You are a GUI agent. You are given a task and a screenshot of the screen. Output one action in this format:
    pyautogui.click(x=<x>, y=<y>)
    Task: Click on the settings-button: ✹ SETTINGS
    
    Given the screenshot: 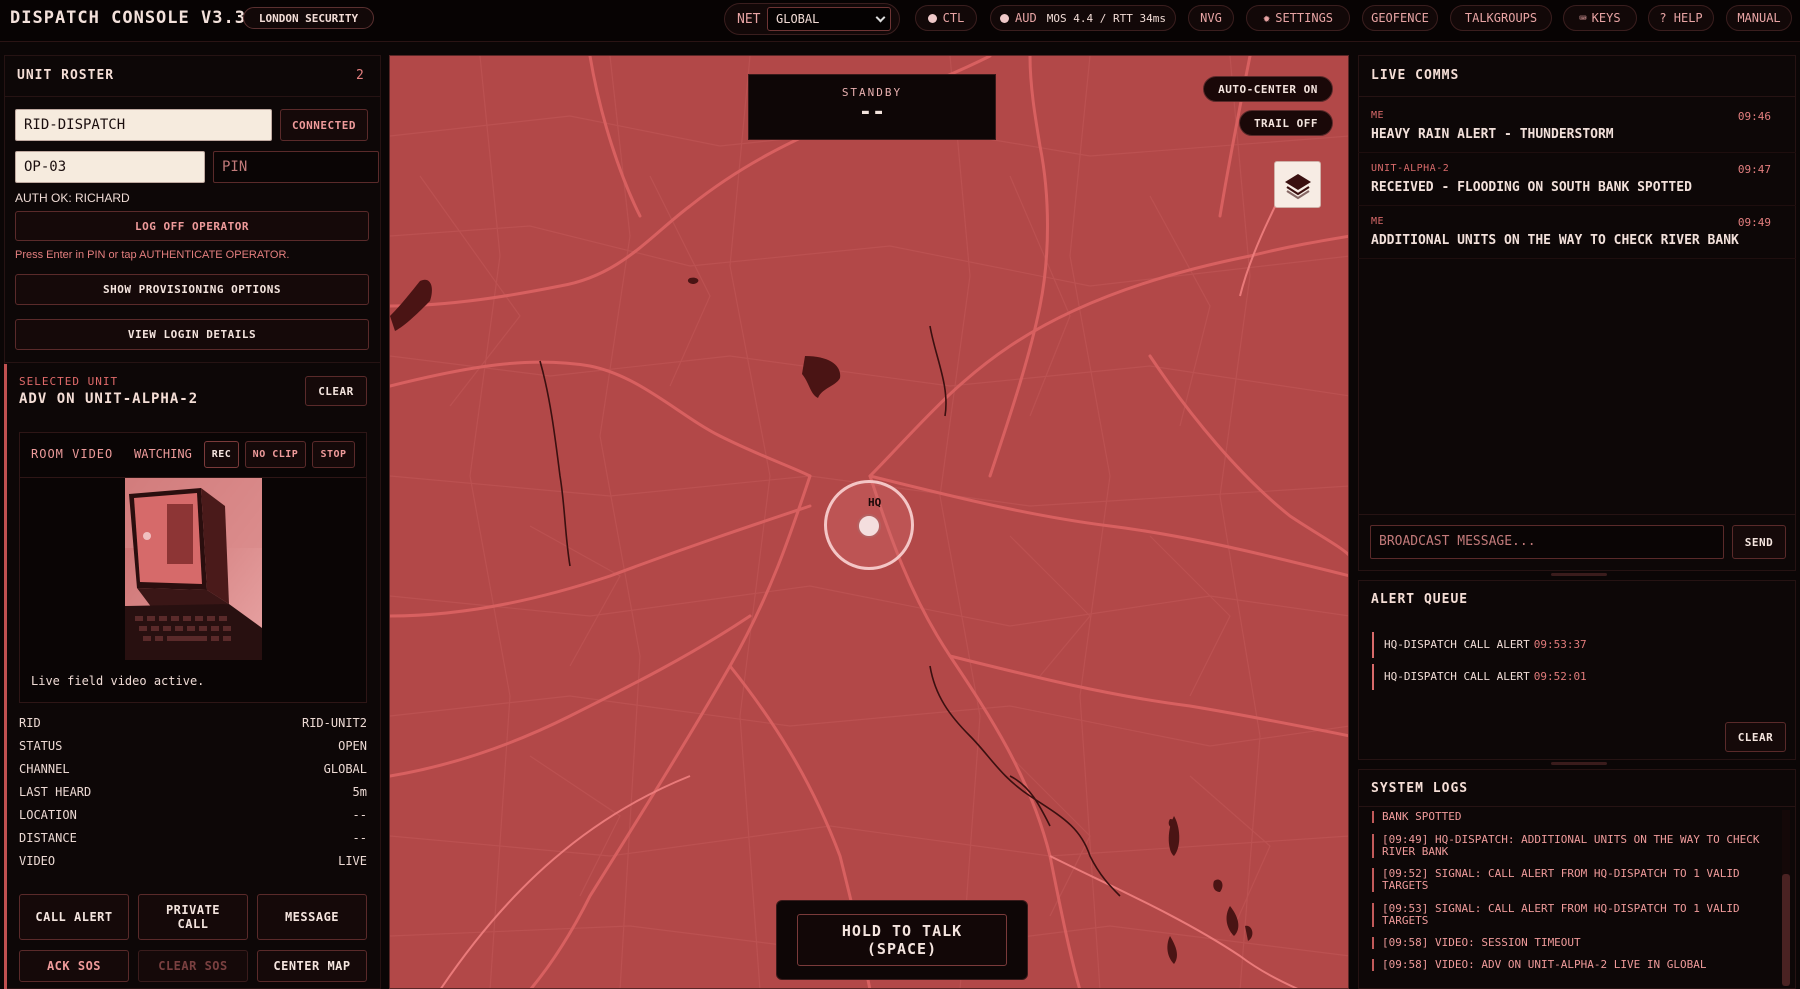 What is the action you would take?
    pyautogui.click(x=1298, y=18)
    